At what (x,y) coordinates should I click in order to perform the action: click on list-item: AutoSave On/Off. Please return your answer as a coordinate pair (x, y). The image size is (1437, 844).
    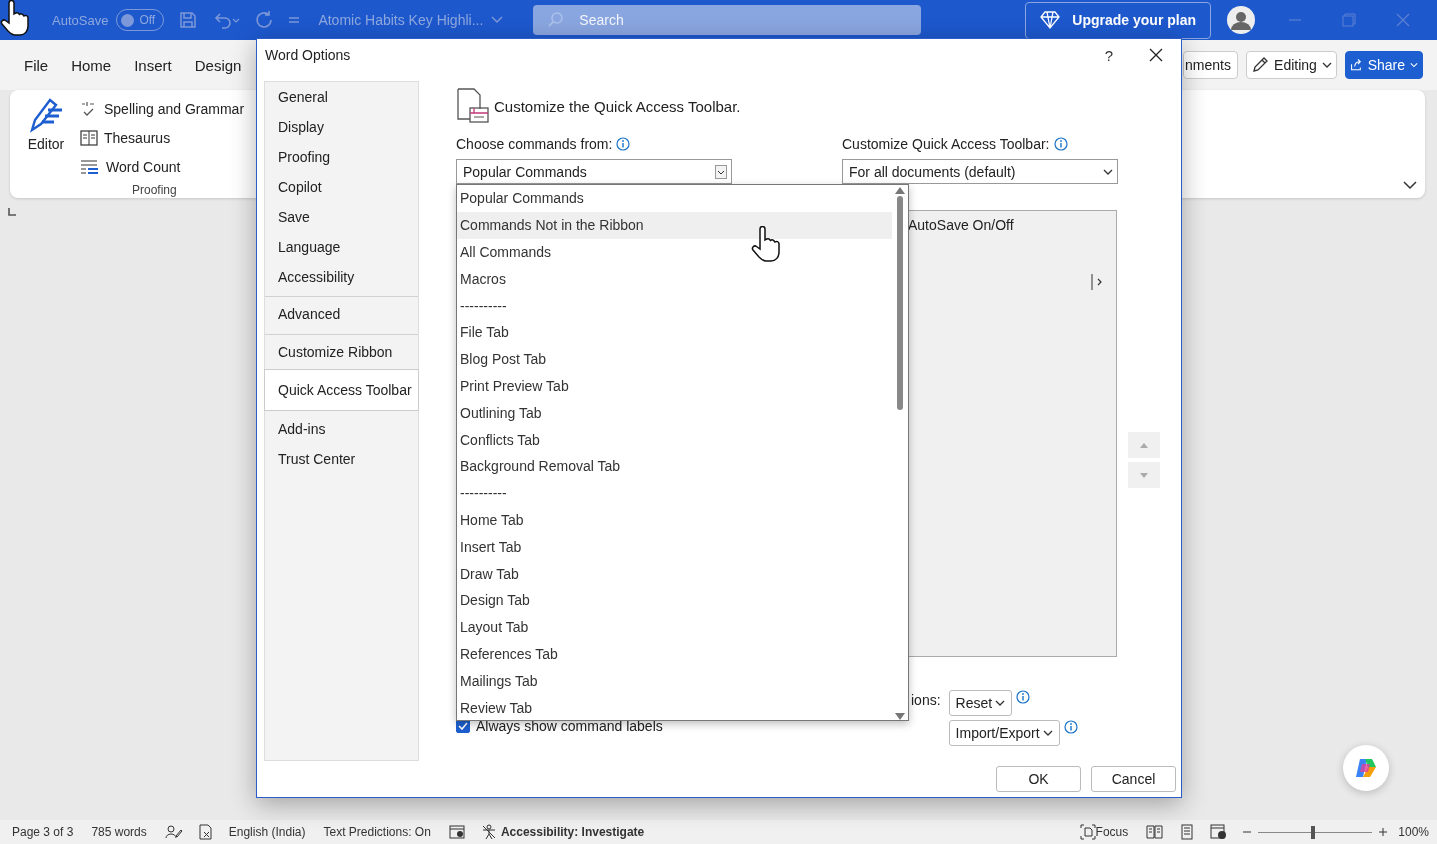
    Looking at the image, I should click on (1011, 225).